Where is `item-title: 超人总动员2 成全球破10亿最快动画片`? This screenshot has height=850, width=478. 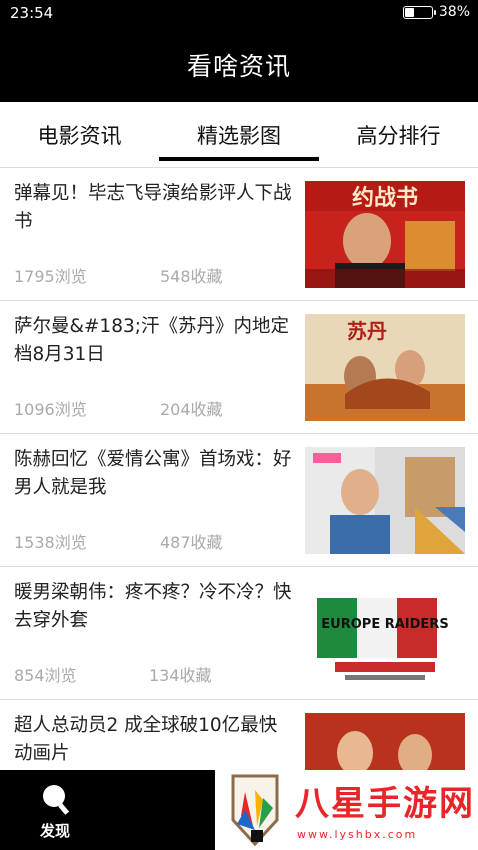
item-title: 超人总动员2 成全球破10亿最快动画片 is located at coordinates (146, 739).